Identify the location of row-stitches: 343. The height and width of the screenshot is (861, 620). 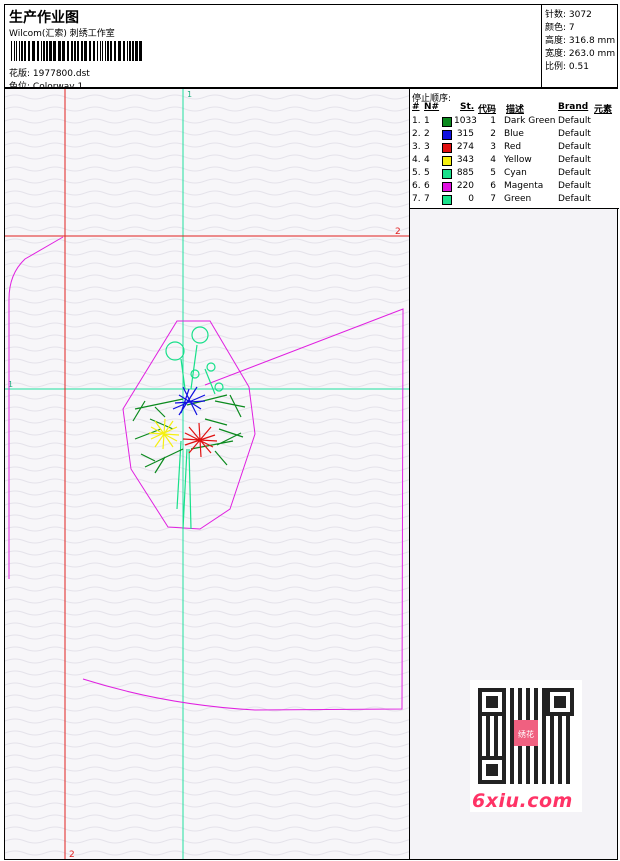
(465, 160).